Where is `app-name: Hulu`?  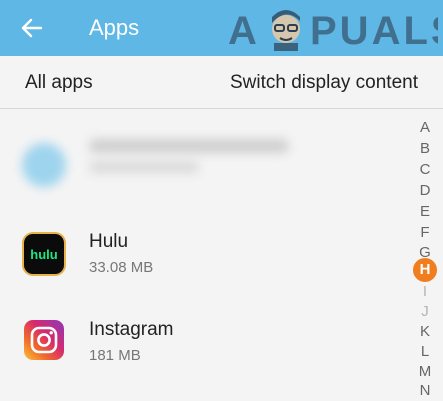 app-name: Hulu is located at coordinates (109, 241).